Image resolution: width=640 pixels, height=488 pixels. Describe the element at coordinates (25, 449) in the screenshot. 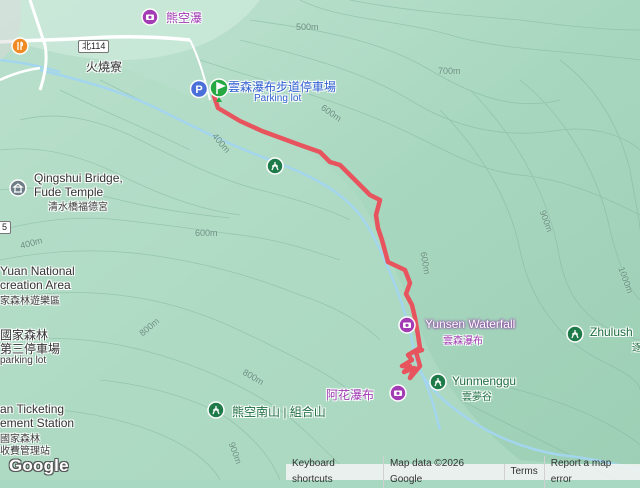

I see `ticketing-zh-2: 收費管理站` at that location.